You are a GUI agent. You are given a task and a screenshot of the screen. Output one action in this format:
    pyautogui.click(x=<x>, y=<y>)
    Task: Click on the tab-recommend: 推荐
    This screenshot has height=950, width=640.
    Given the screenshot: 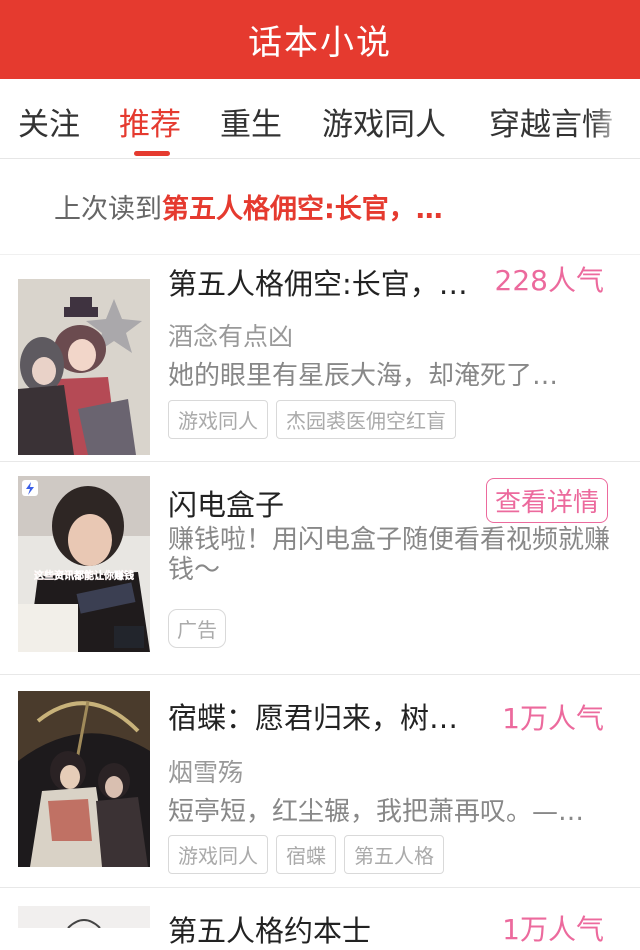 What is the action you would take?
    pyautogui.click(x=150, y=121)
    